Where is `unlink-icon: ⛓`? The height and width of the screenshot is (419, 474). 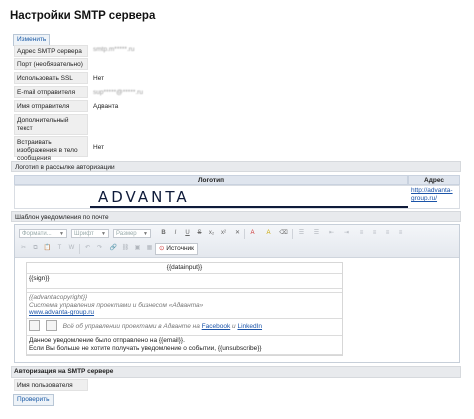
unlink-icon: ⛓ is located at coordinates (125, 248).